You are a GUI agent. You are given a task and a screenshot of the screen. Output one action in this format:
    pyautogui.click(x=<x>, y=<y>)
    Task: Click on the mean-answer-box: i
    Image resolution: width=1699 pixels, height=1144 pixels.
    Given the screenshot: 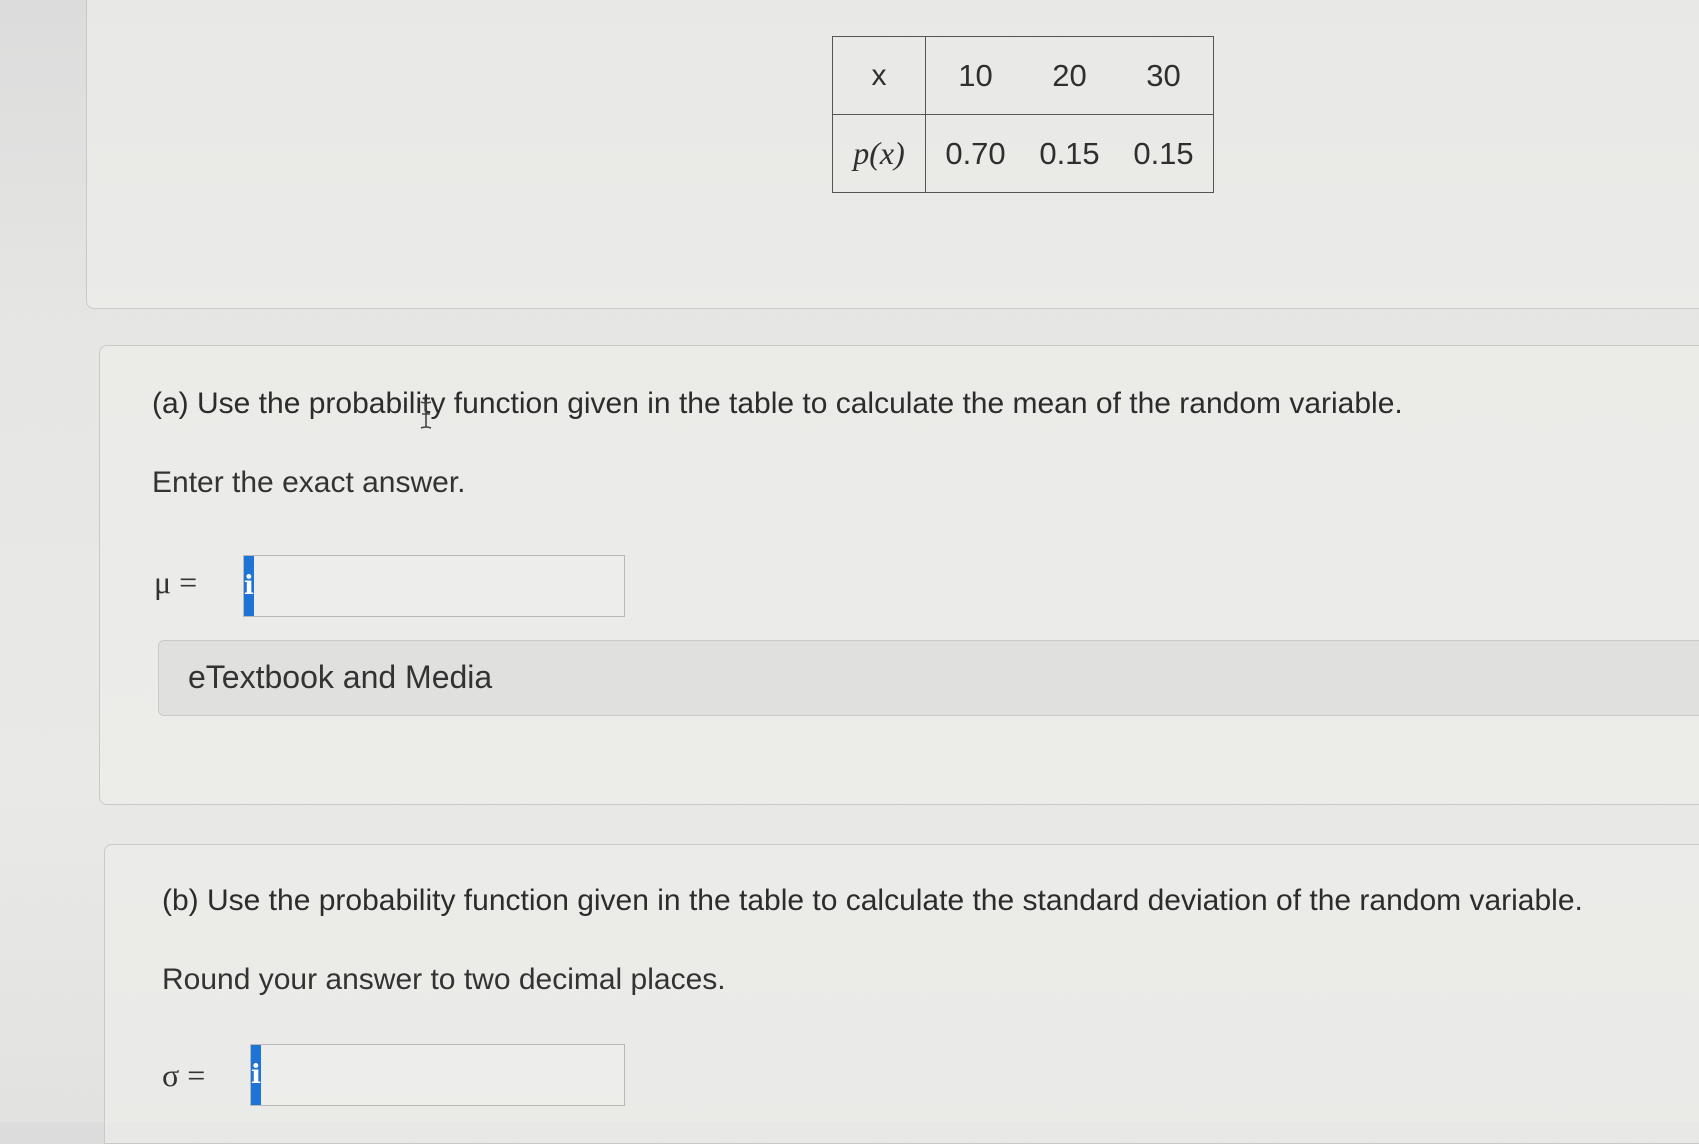 What is the action you would take?
    pyautogui.click(x=439, y=586)
    